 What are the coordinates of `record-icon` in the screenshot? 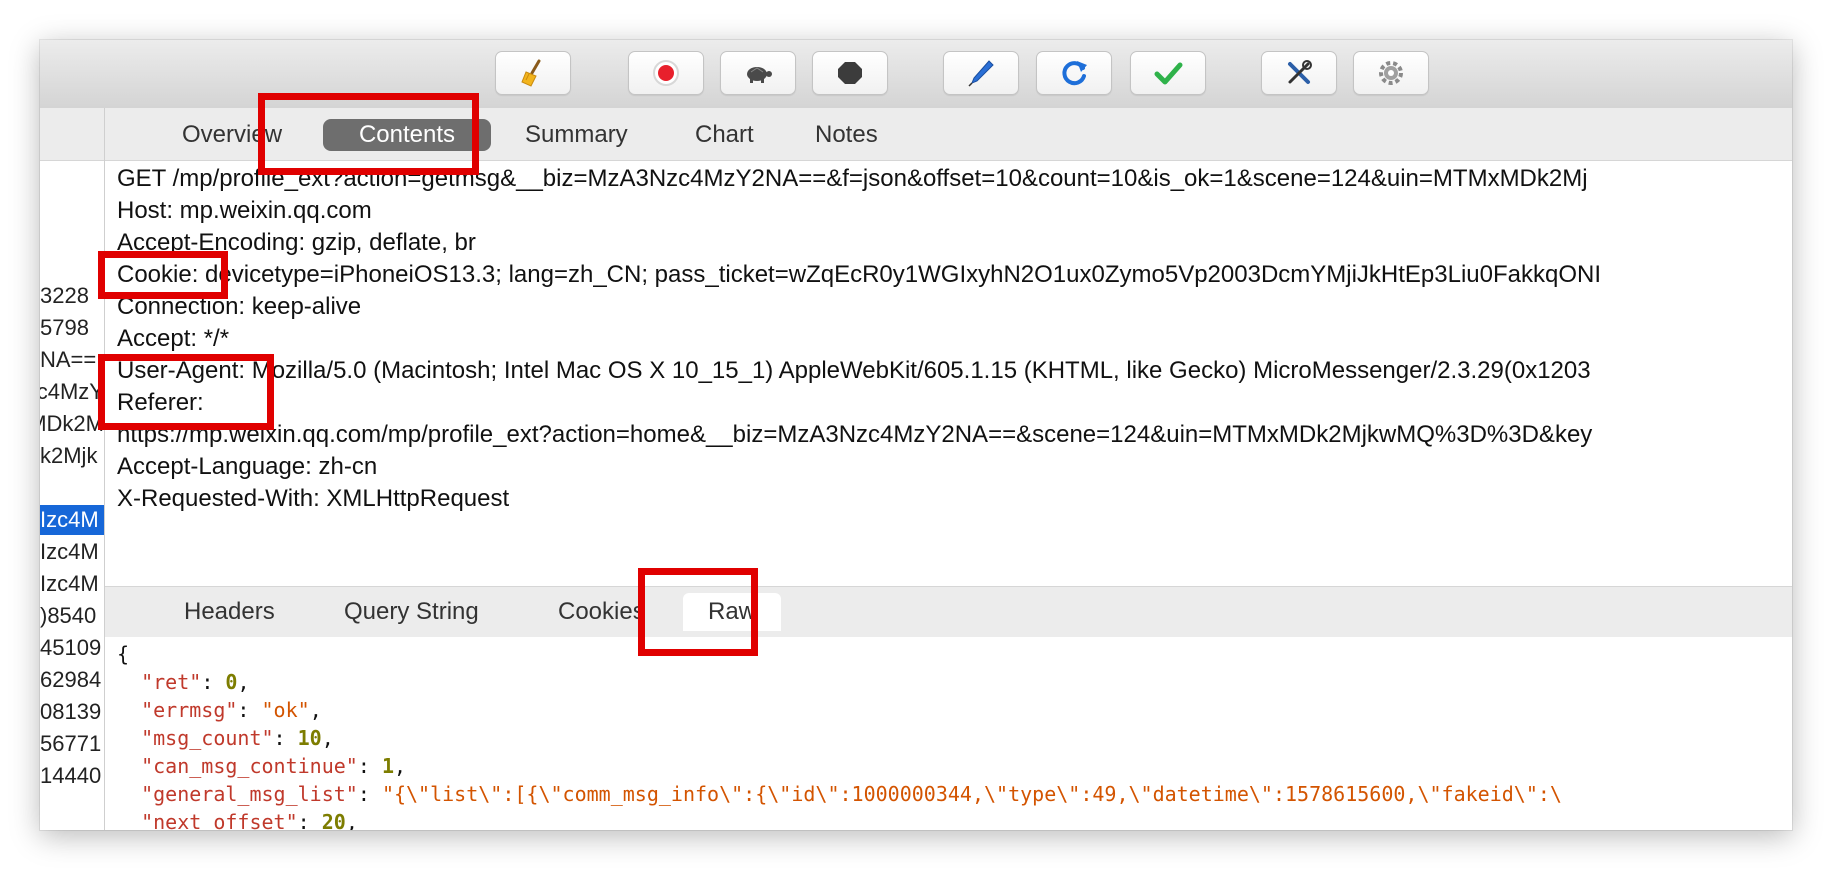 It's located at (666, 73).